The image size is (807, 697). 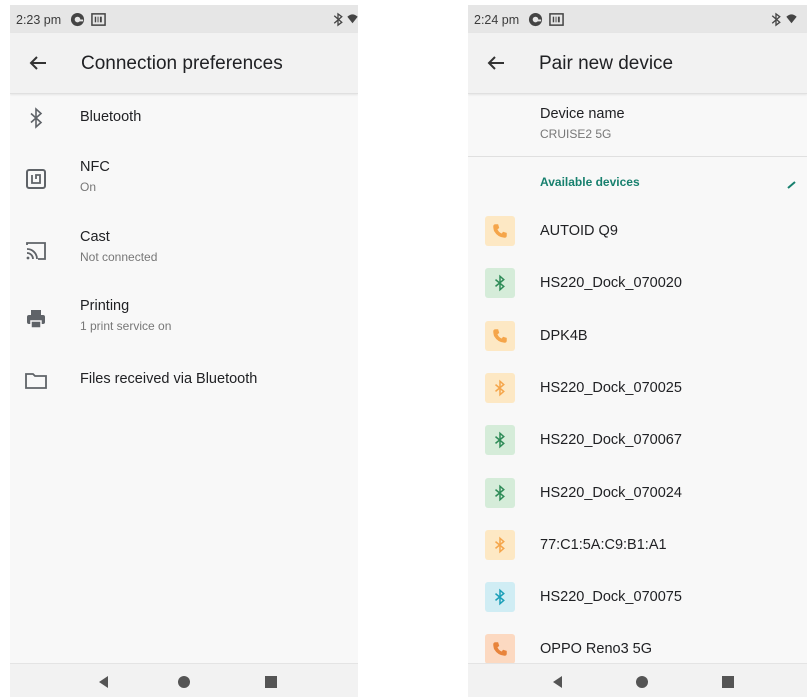 I want to click on status-time: 2:24 pm, so click(x=497, y=20).